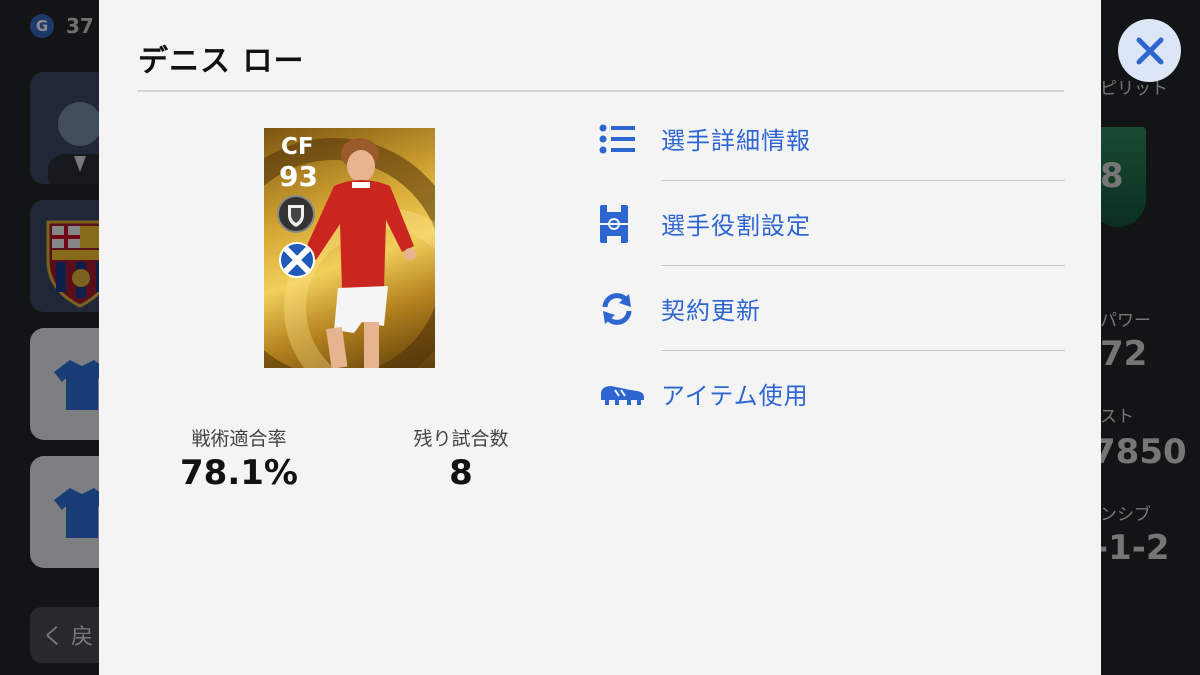  Describe the element at coordinates (735, 396) in the screenshot. I see `menu-item-label: アイテム使用` at that location.